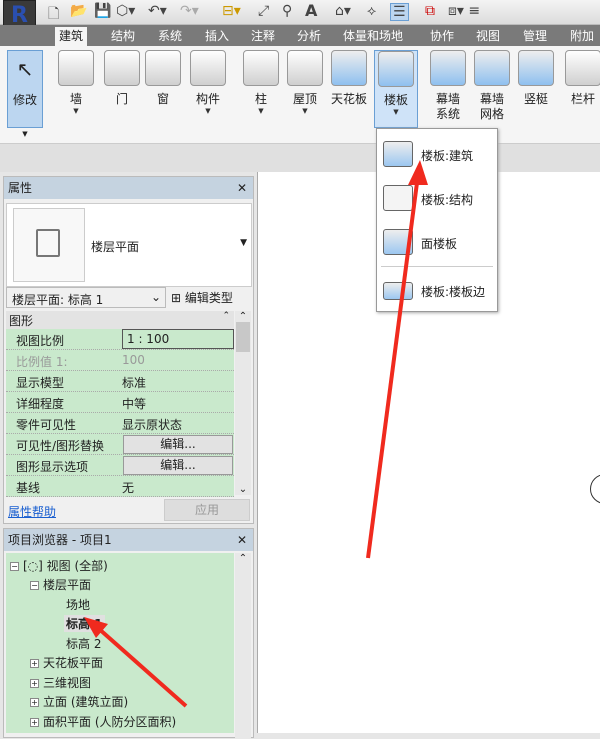  I want to click on arrow-head, so click(418, 172).